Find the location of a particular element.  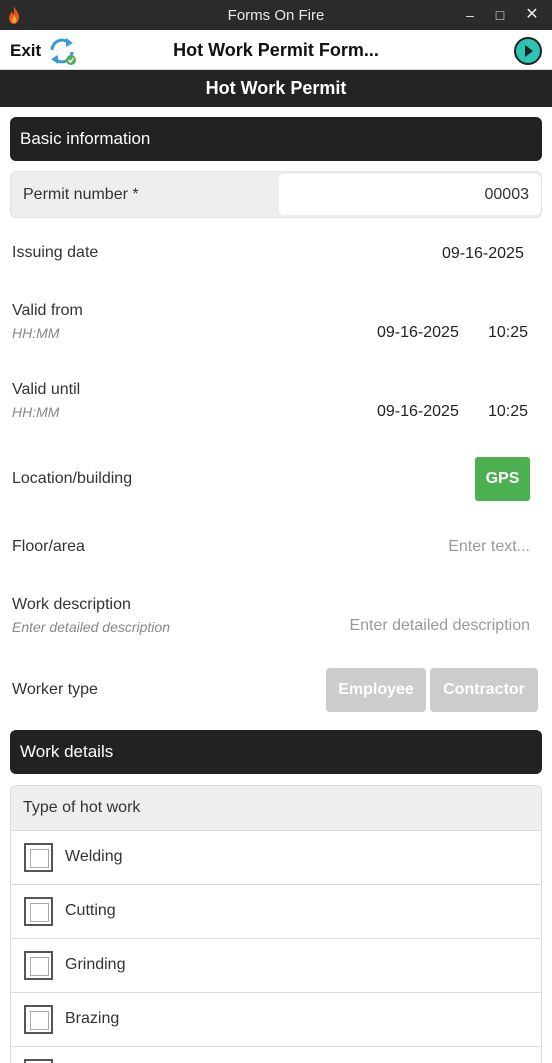

work-description-label: Work description is located at coordinates (71, 604).